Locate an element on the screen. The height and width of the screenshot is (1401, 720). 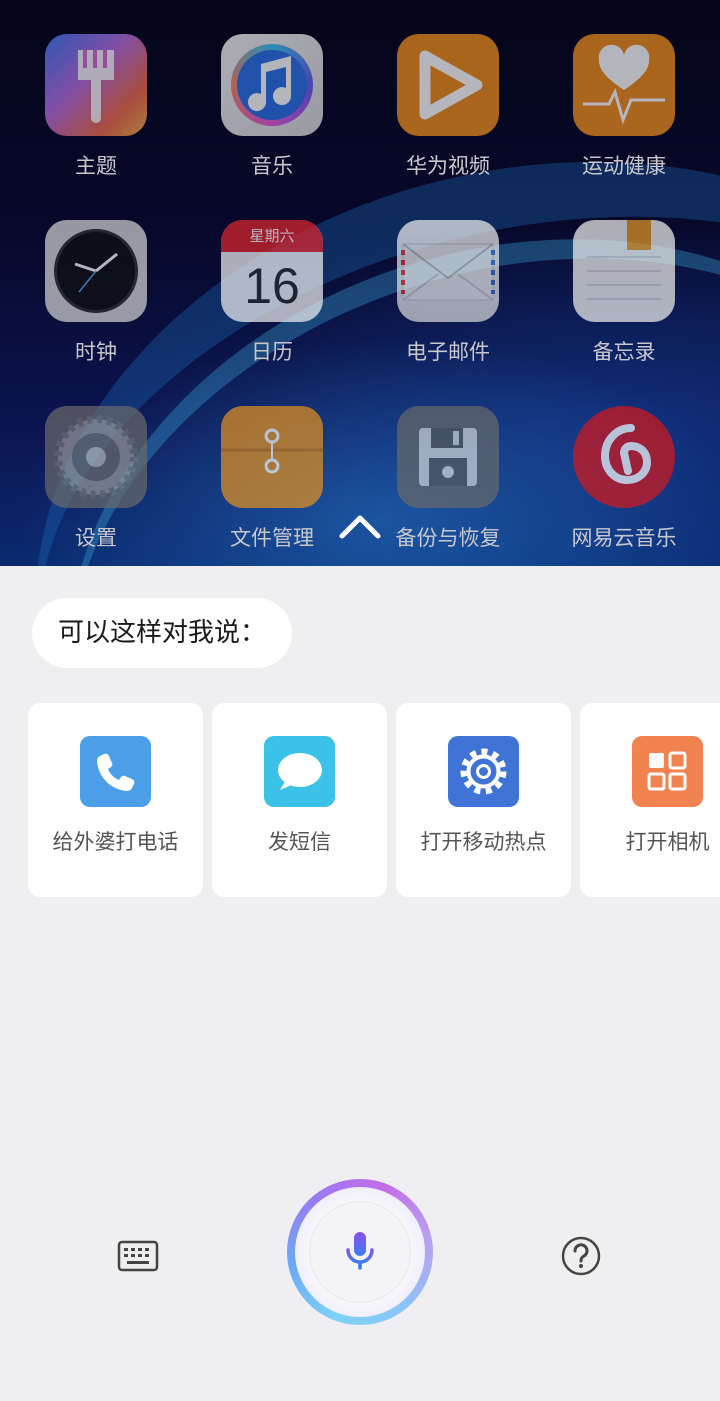
music-note-icon is located at coordinates (272, 85).